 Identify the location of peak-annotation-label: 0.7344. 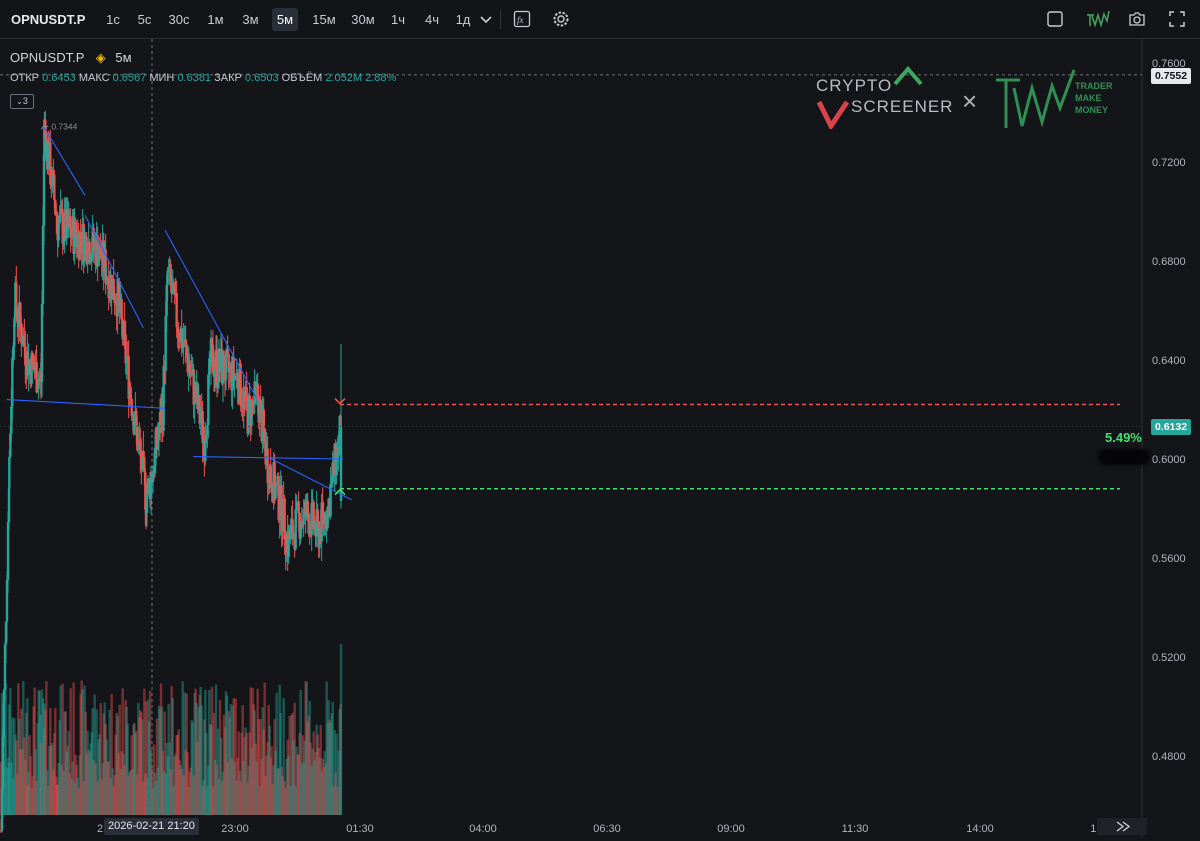
(64, 126).